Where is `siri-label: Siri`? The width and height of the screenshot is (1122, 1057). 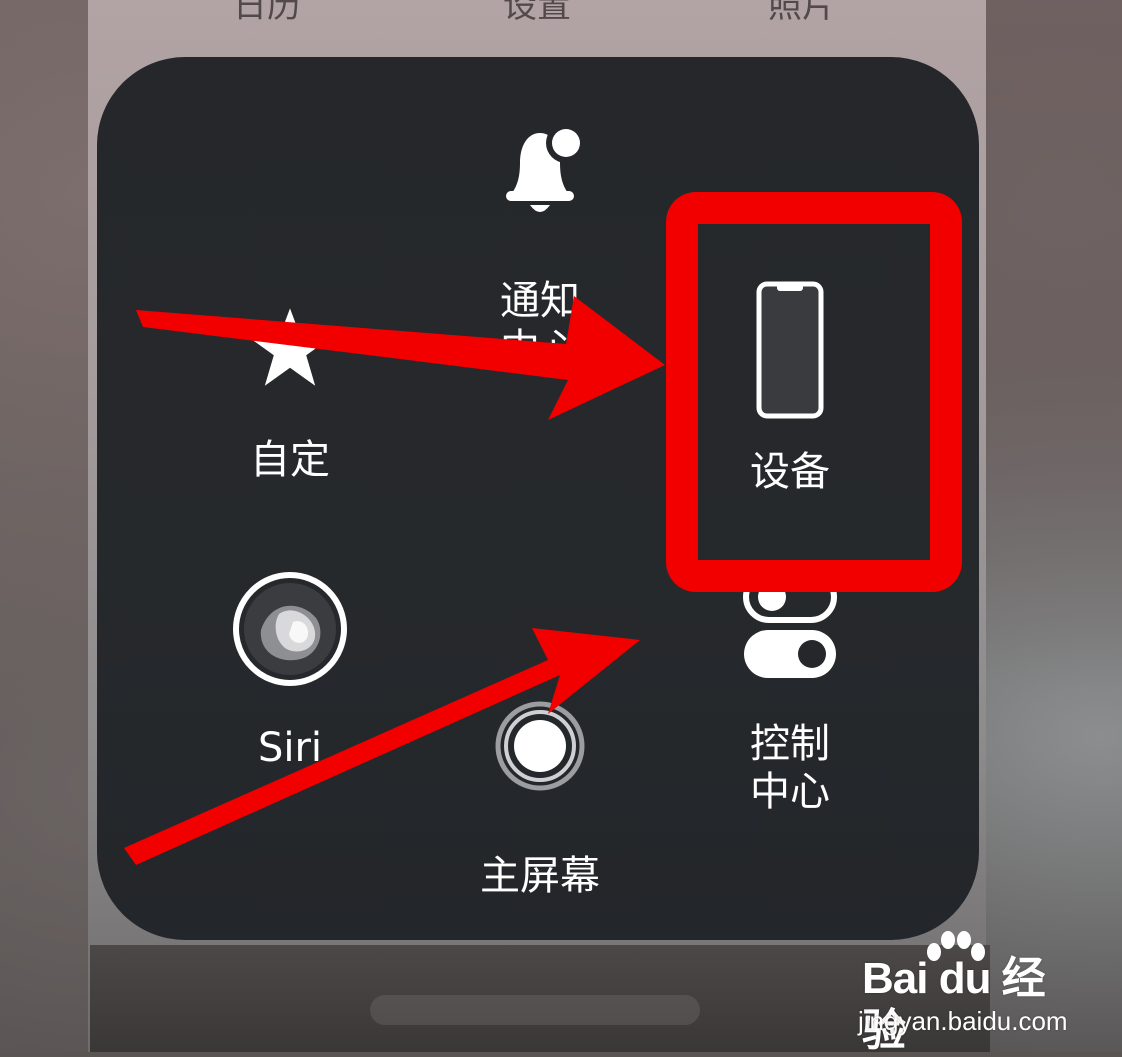
siri-label: Siri is located at coordinates (290, 748).